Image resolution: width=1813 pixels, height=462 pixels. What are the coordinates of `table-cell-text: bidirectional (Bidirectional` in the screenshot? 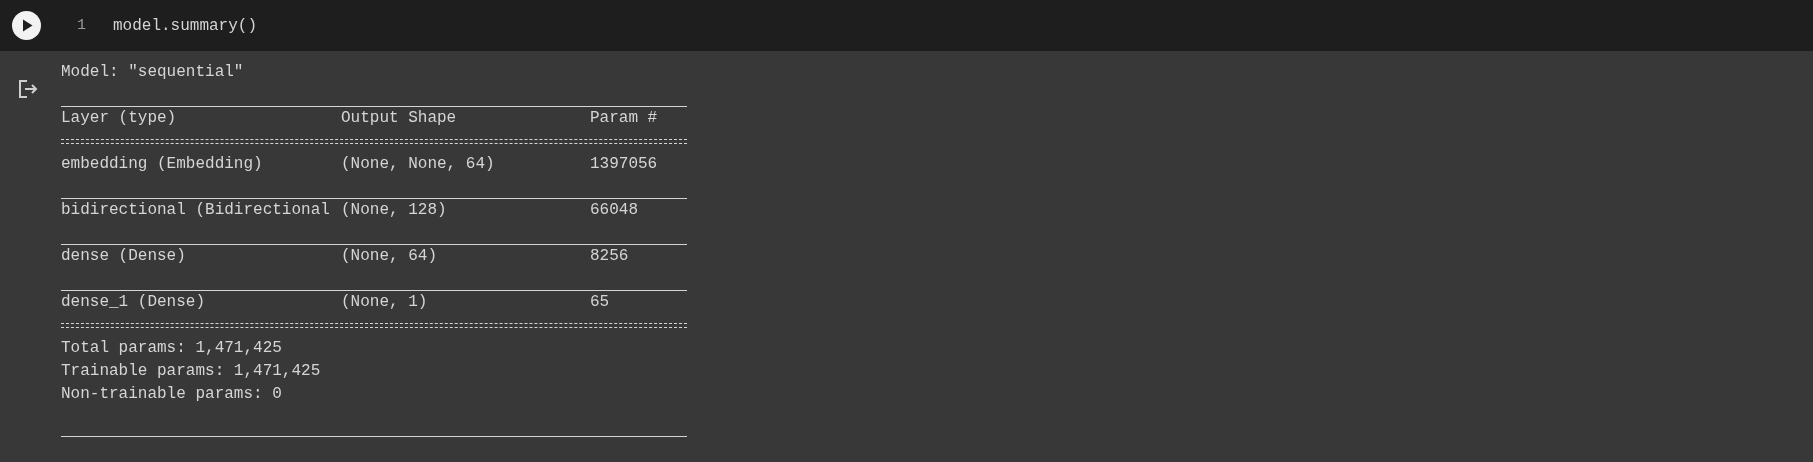 It's located at (196, 210).